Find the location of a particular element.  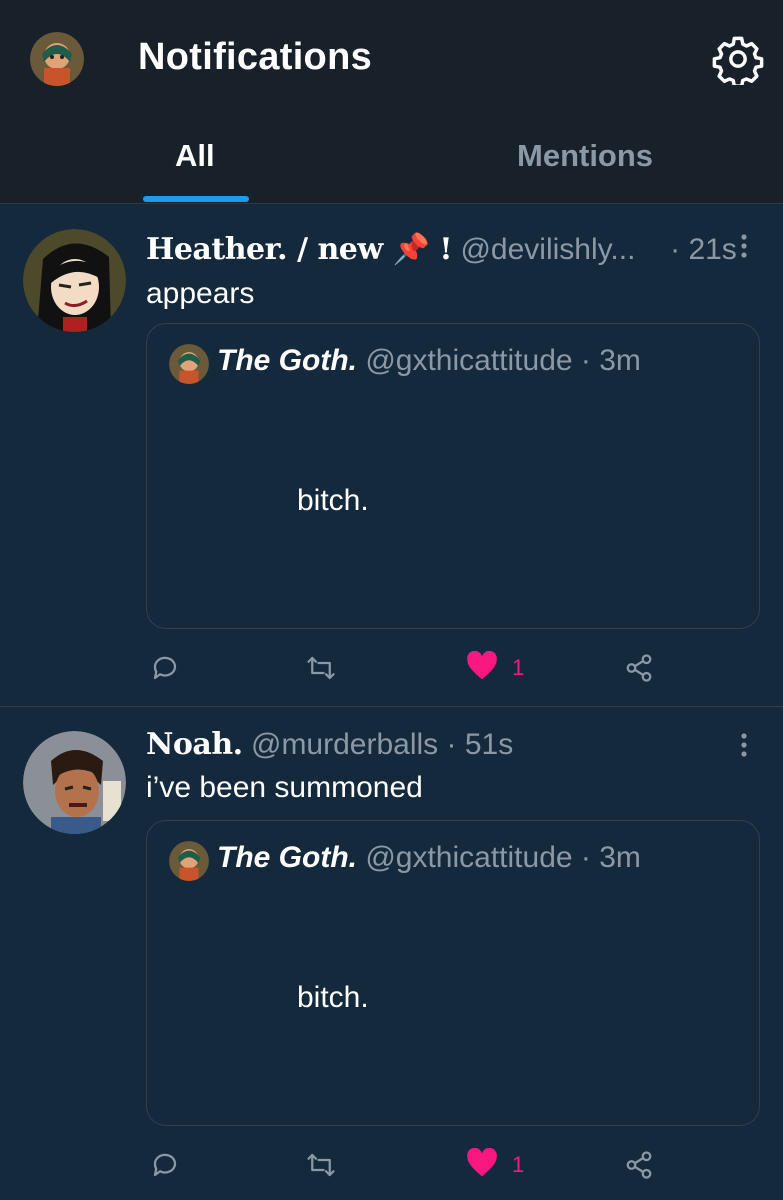

timestamp: 21s is located at coordinates (712, 249).